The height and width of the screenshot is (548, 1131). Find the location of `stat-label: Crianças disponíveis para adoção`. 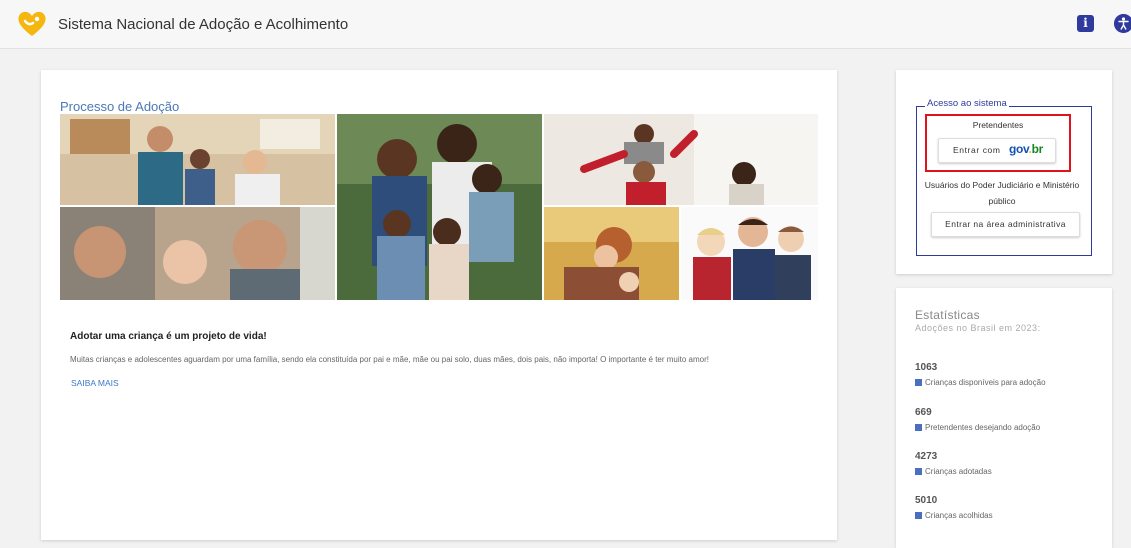

stat-label: Crianças disponíveis para adoção is located at coordinates (980, 382).